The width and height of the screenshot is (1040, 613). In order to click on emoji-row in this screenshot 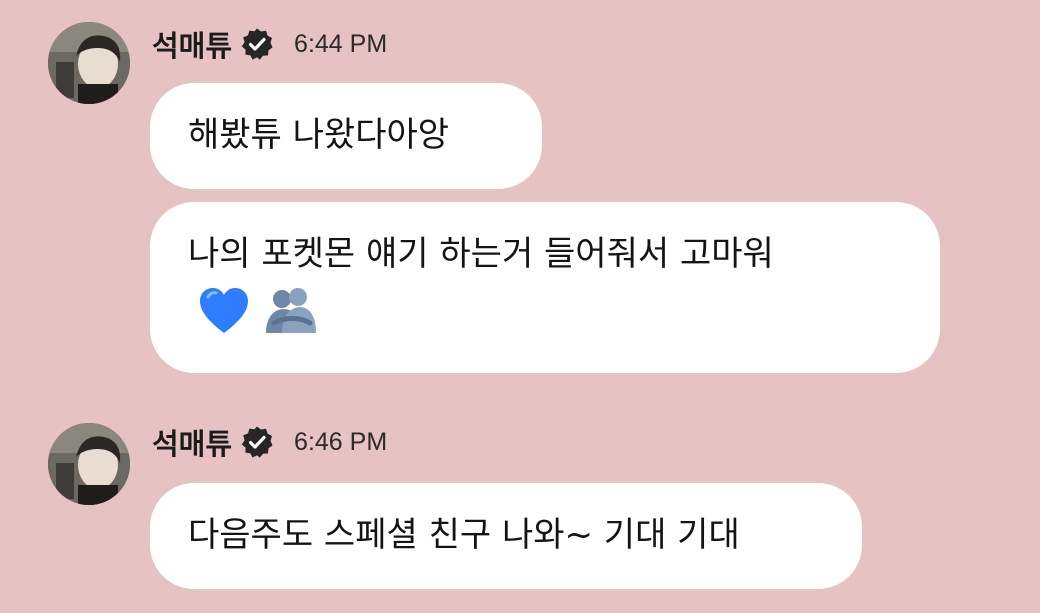, I will do `click(545, 311)`.